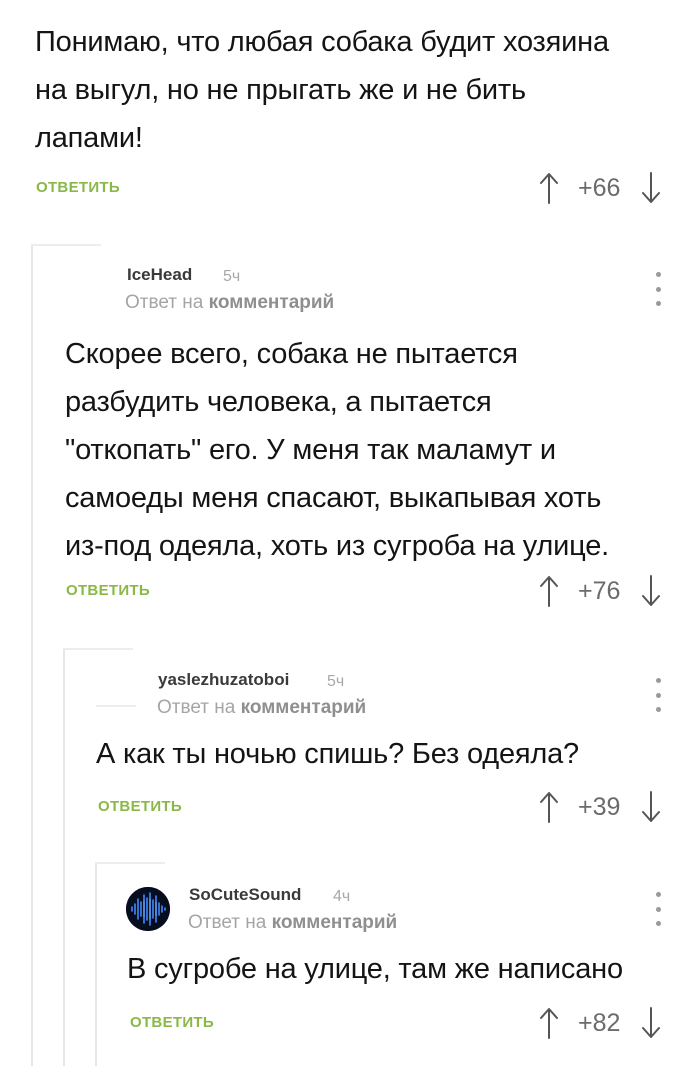 The width and height of the screenshot is (700, 1066). What do you see at coordinates (78, 187) in the screenshot?
I see `comment-1-reply-button: ОТВЕТИТЬ` at bounding box center [78, 187].